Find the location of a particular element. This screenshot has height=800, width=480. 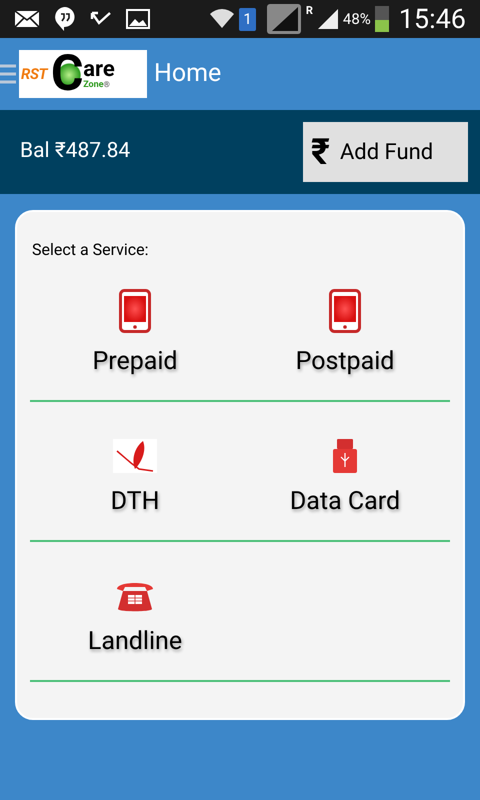

balance-text: Bal ₹487.84 is located at coordinates (75, 152).